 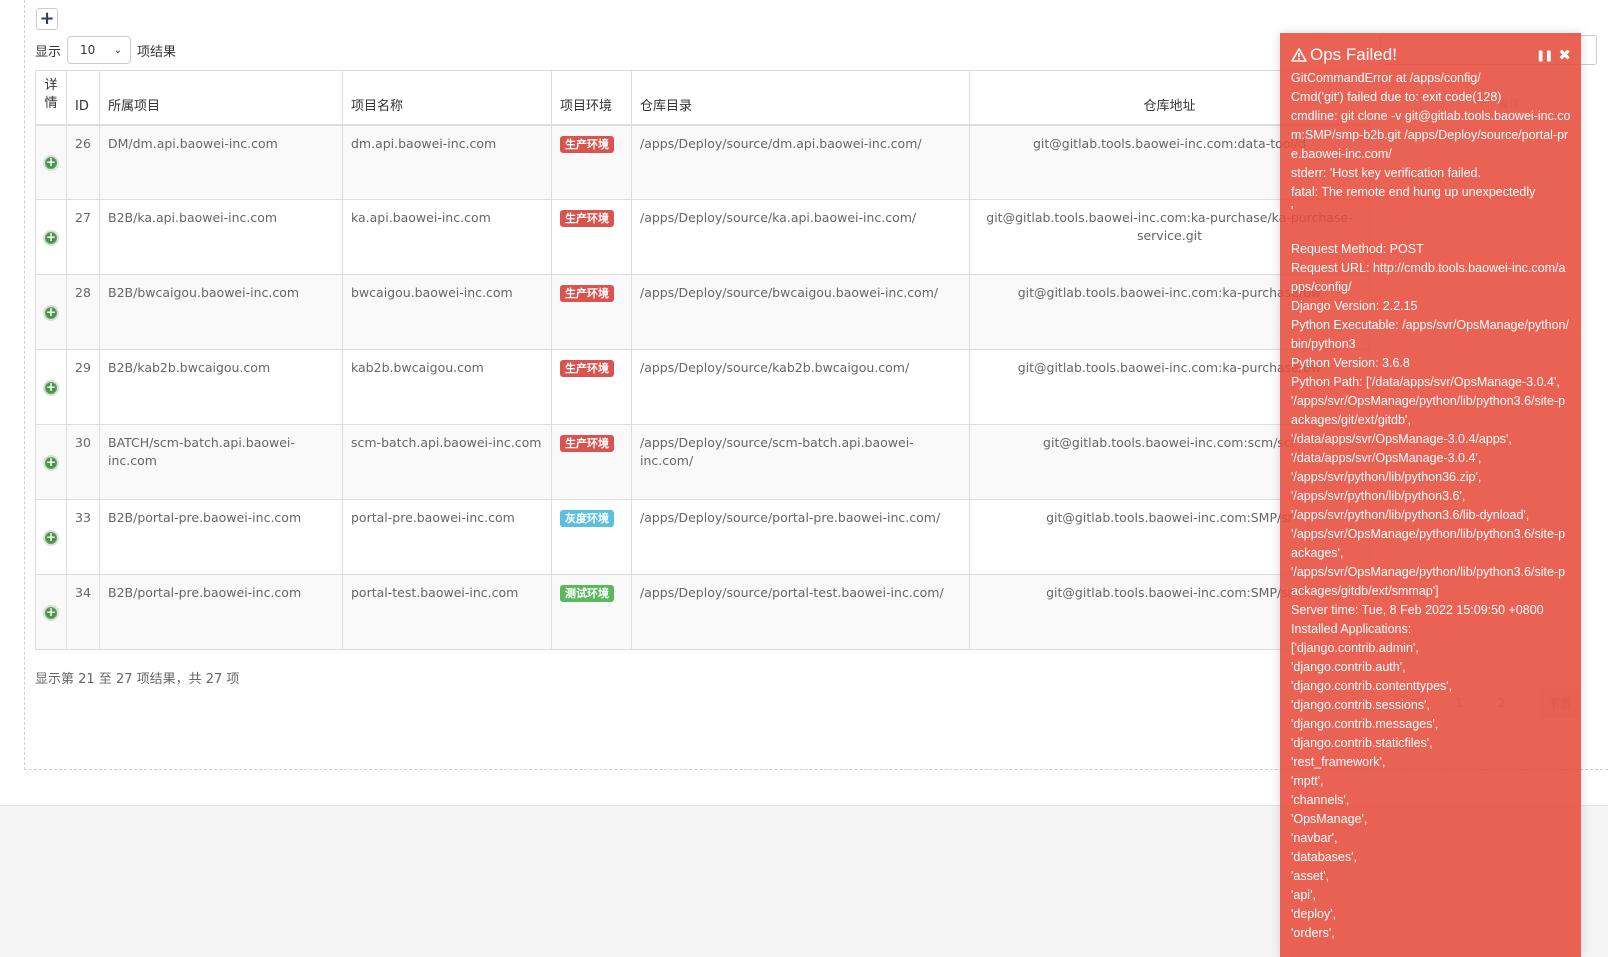 I want to click on col-header-detail: 详情, so click(x=51, y=98).